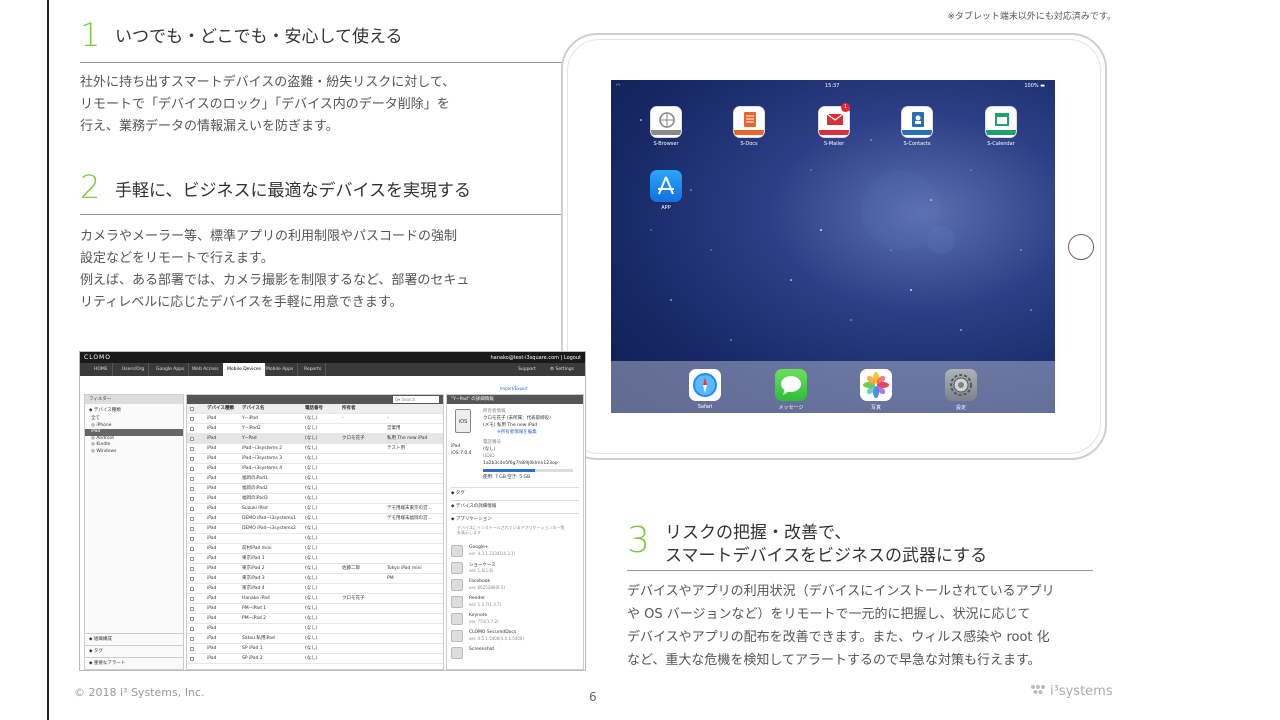  What do you see at coordinates (515, 517) in the screenshot?
I see `detail-section-apps: ◆ アプリケーション` at bounding box center [515, 517].